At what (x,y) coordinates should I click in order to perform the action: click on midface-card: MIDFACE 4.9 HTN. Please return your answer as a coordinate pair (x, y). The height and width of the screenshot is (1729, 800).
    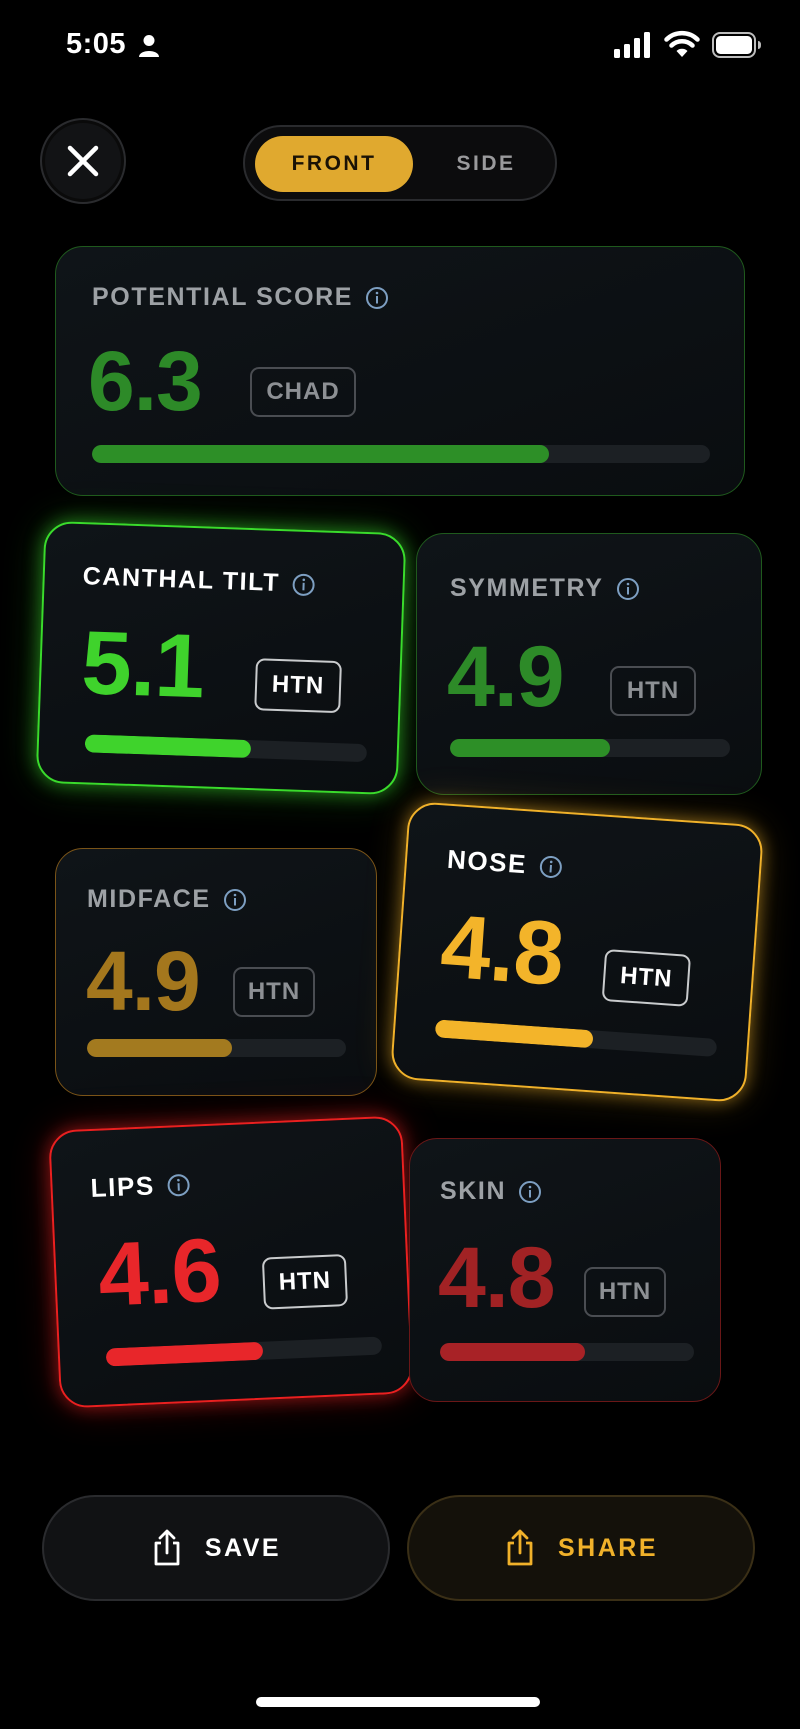
    Looking at the image, I should click on (216, 972).